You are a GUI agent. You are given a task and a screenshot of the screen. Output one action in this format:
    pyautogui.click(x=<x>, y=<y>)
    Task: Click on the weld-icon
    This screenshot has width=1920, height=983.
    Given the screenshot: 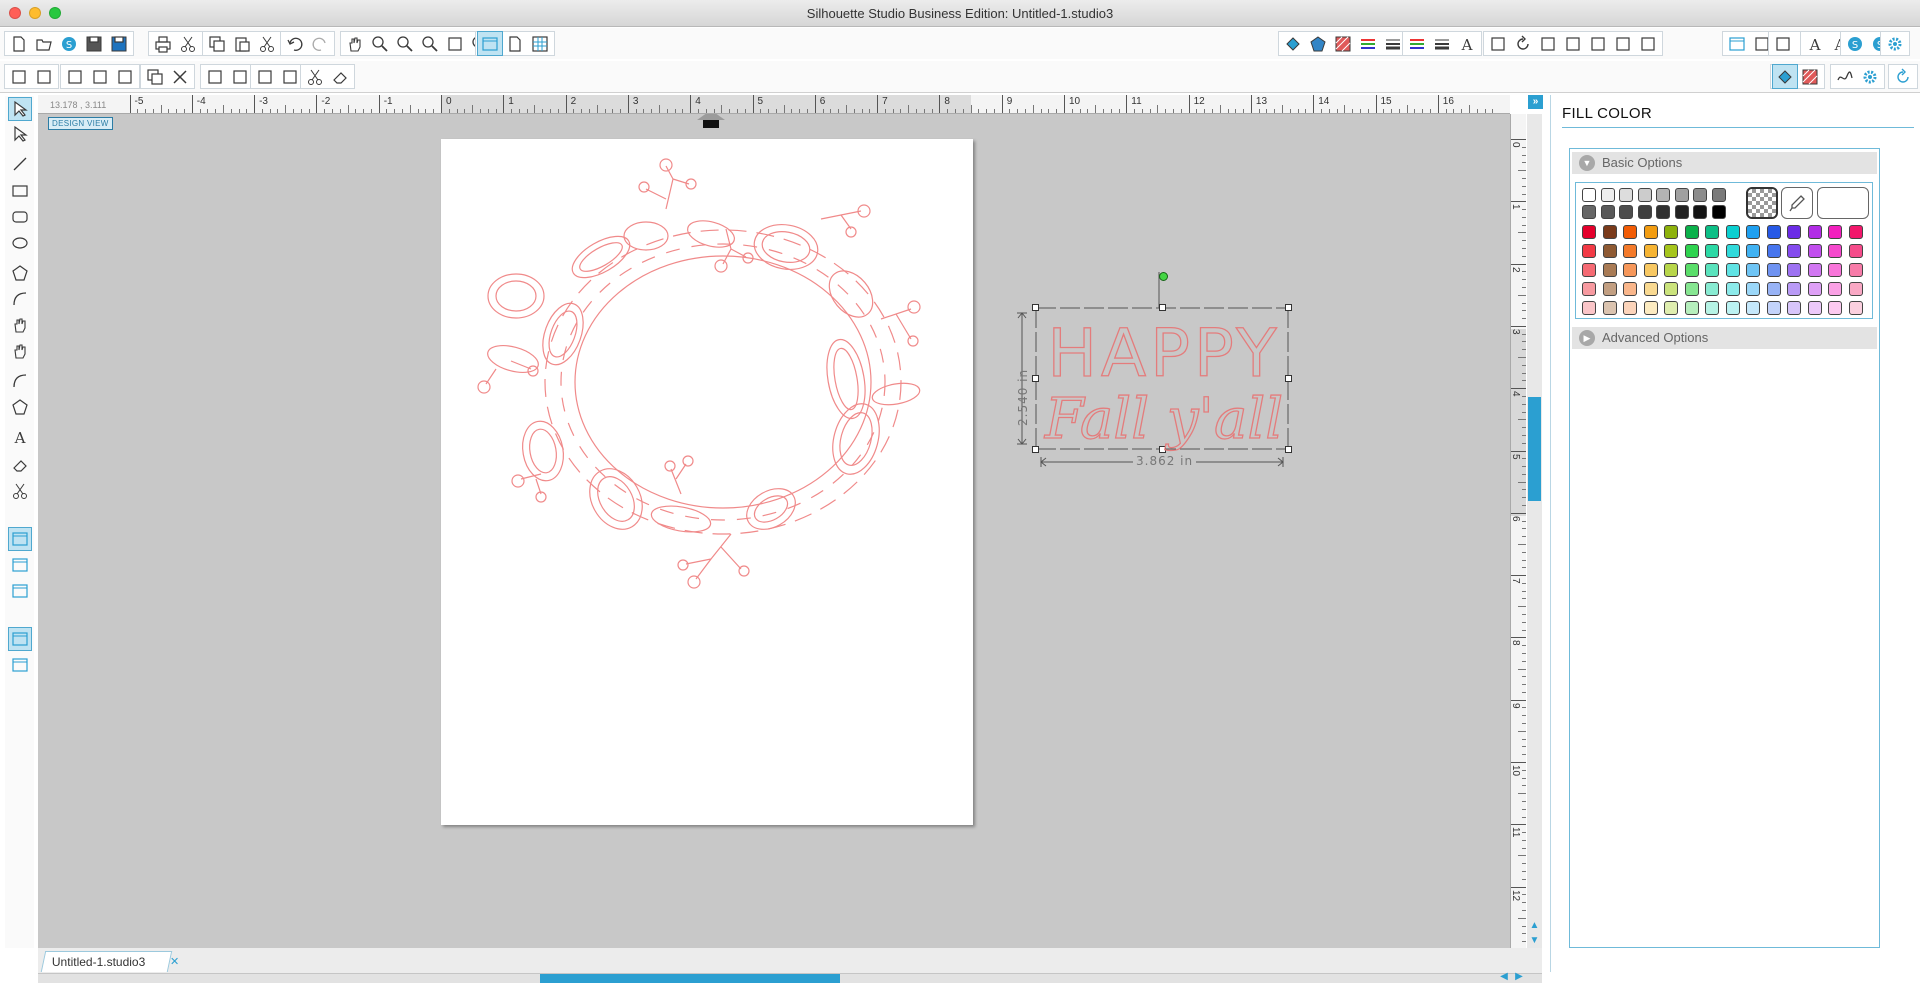 What is the action you would take?
    pyautogui.click(x=265, y=76)
    